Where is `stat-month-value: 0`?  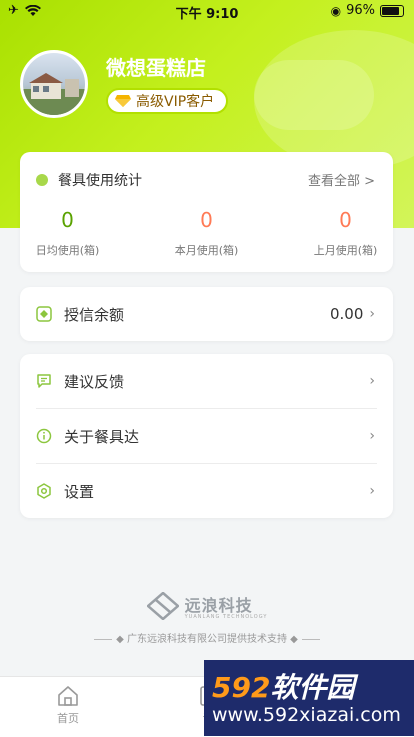 stat-month-value: 0 is located at coordinates (206, 220).